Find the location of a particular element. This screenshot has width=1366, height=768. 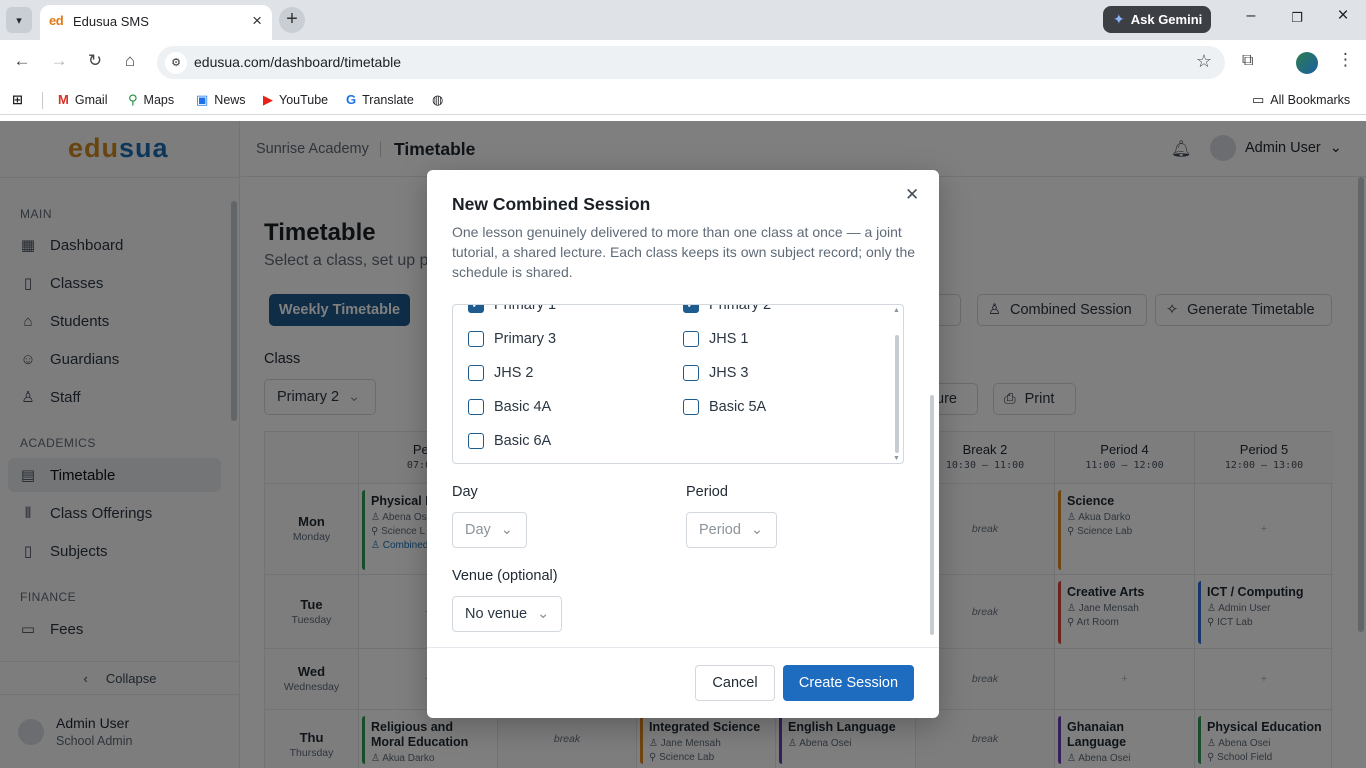

scroll-down-icon: ▼ is located at coordinates (896, 458).